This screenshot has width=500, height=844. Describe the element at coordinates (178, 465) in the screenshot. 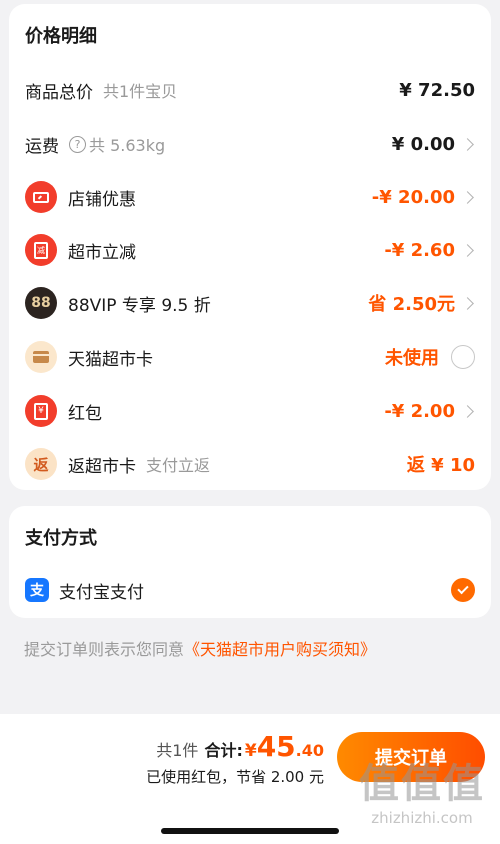

I see `rebate-card-sub: 支付立返` at that location.